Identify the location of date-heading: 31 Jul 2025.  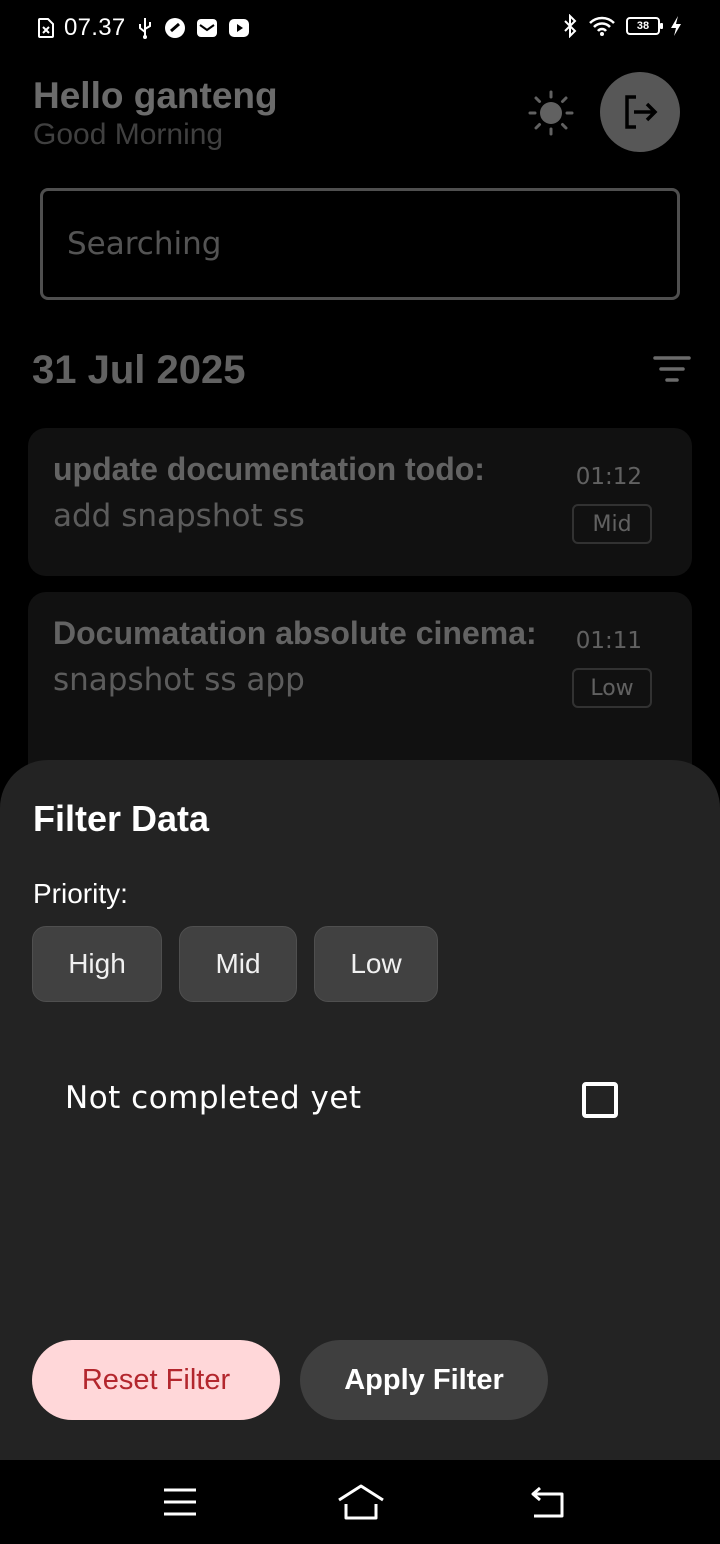
(139, 370).